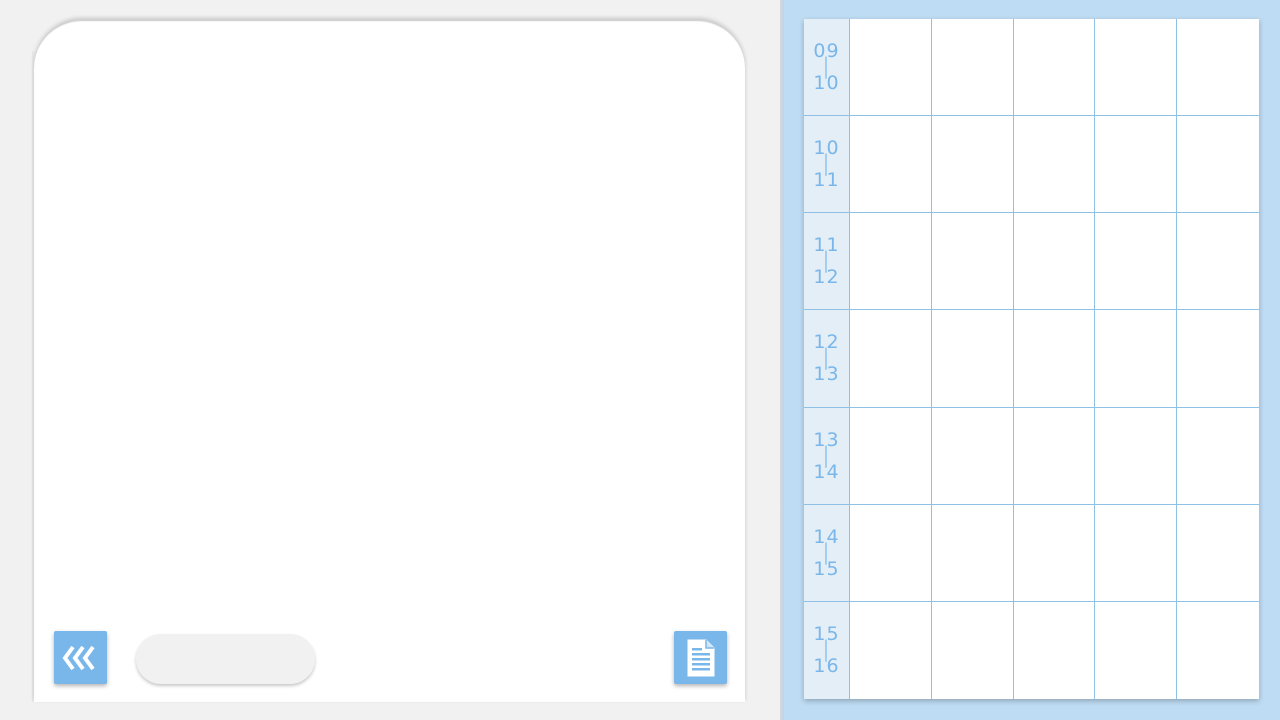 This screenshot has width=1280, height=720. I want to click on time-label: 14 | 15, so click(827, 553).